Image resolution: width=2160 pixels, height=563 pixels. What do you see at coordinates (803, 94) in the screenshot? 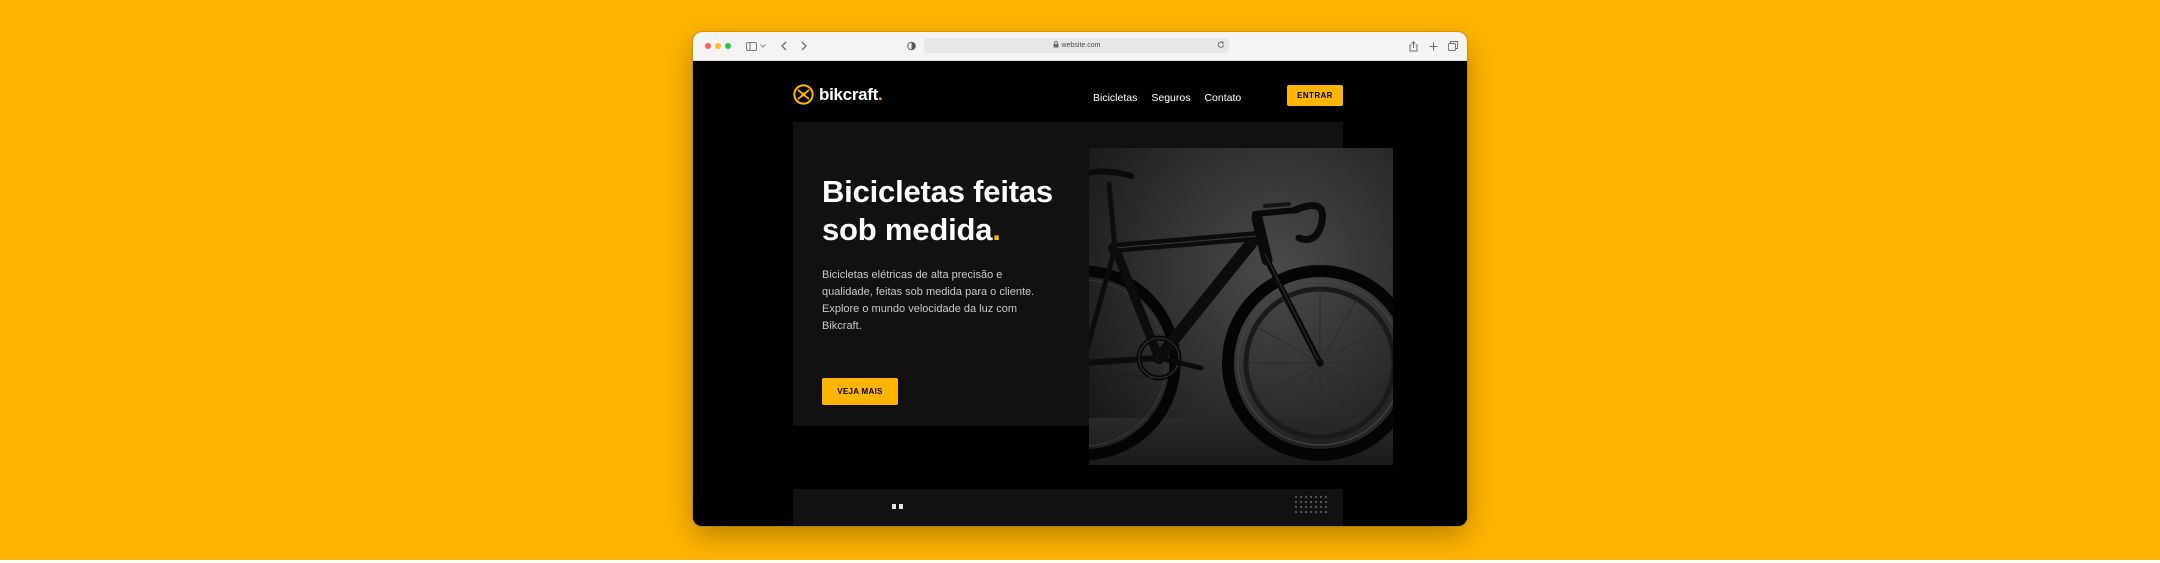
I see `bike-wheel-logo-icon` at bounding box center [803, 94].